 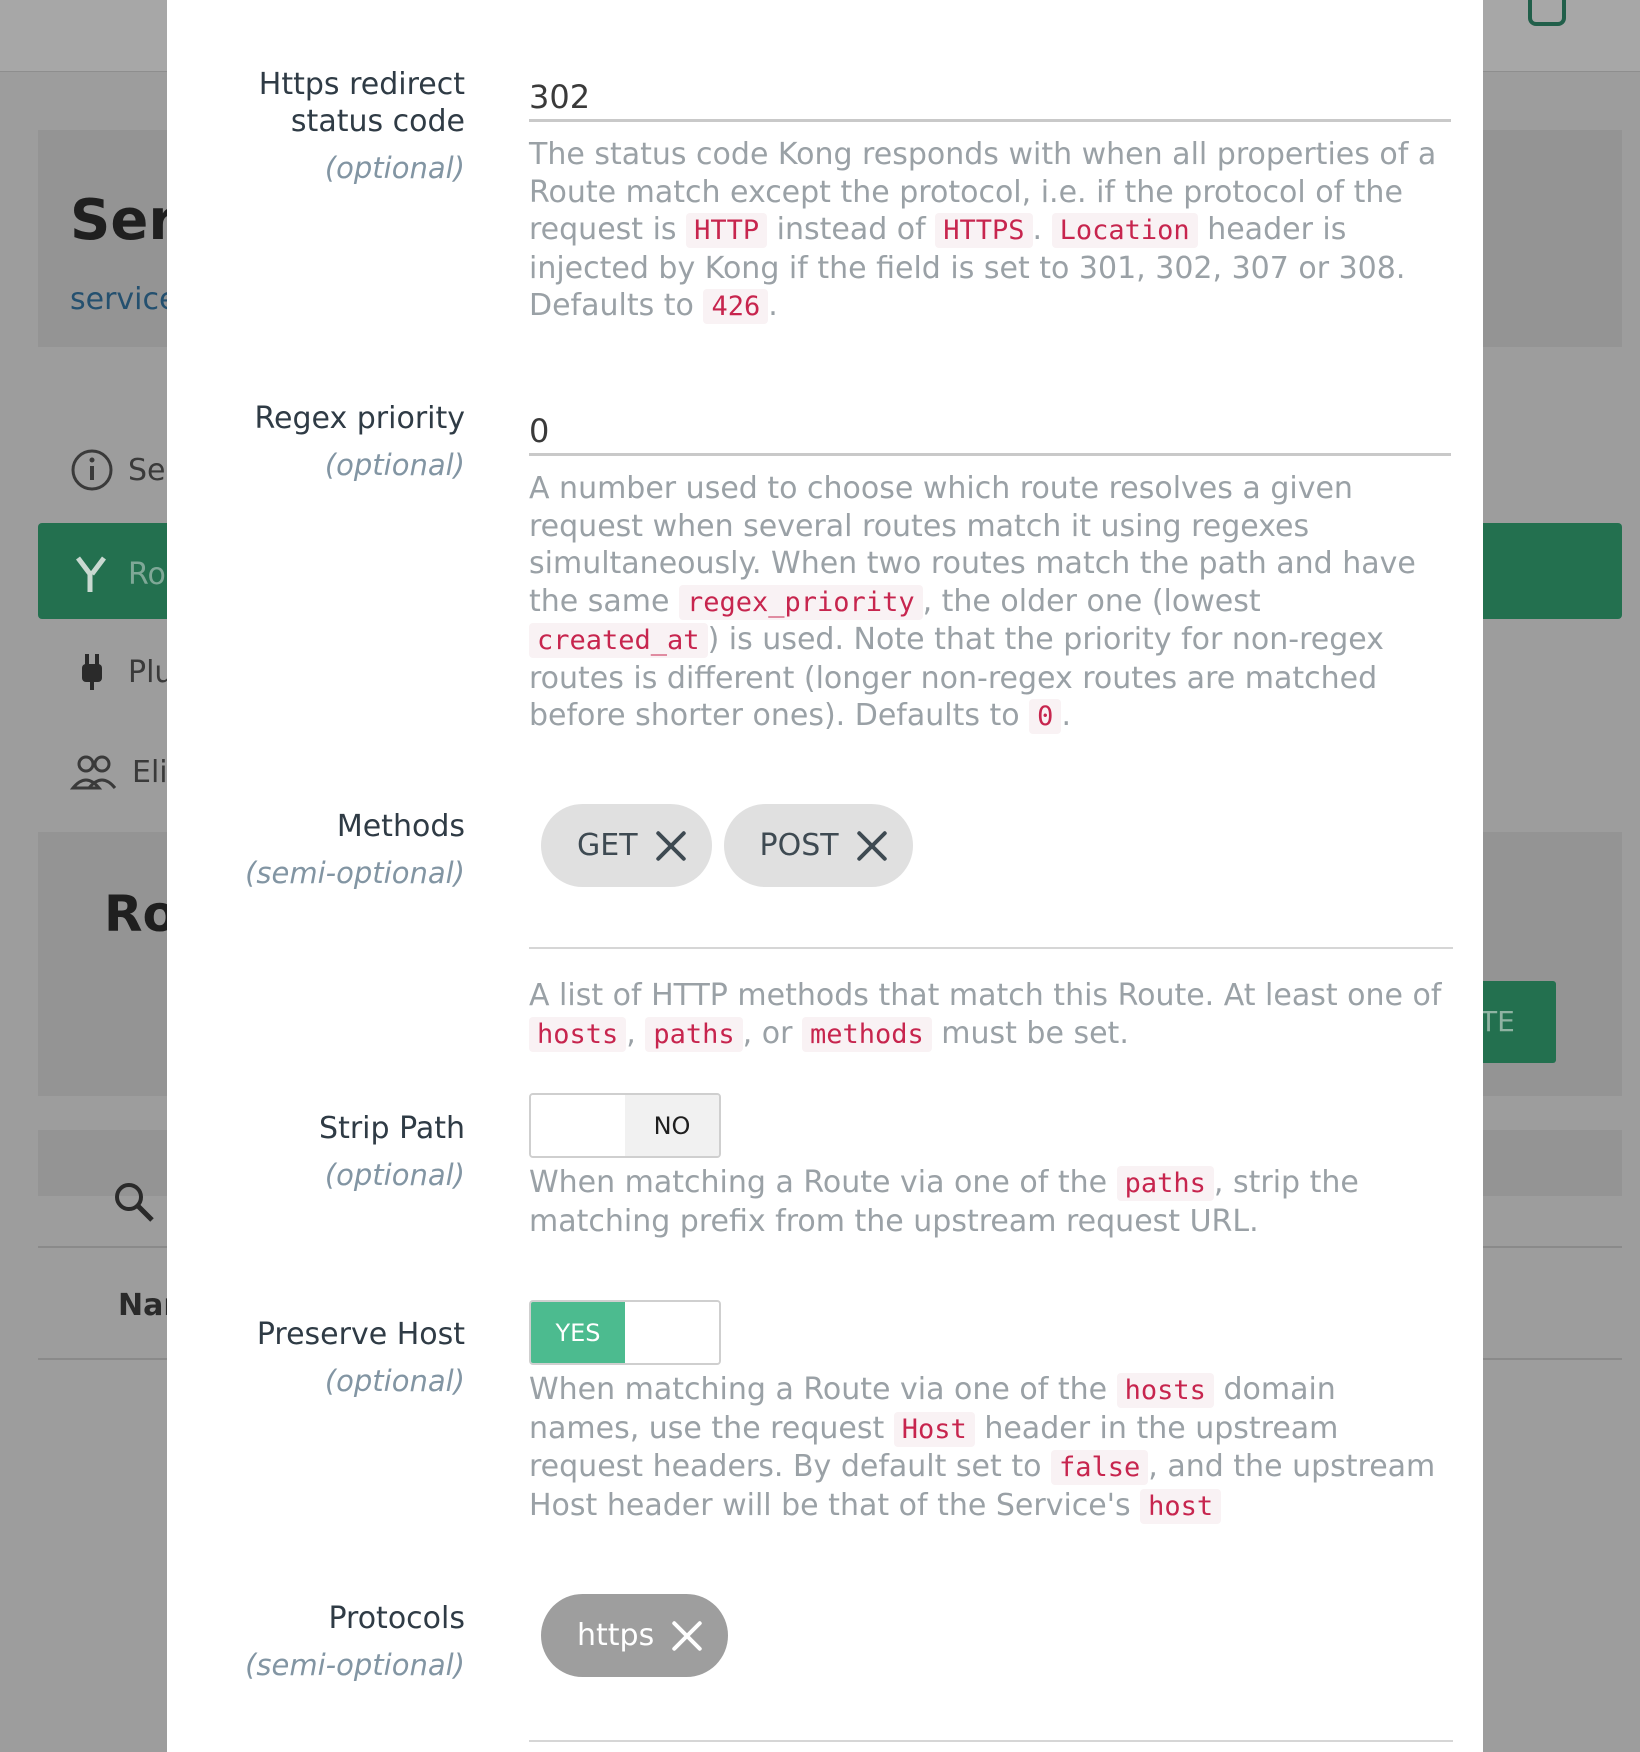 I want to click on nav-item-label: Se, so click(x=147, y=470).